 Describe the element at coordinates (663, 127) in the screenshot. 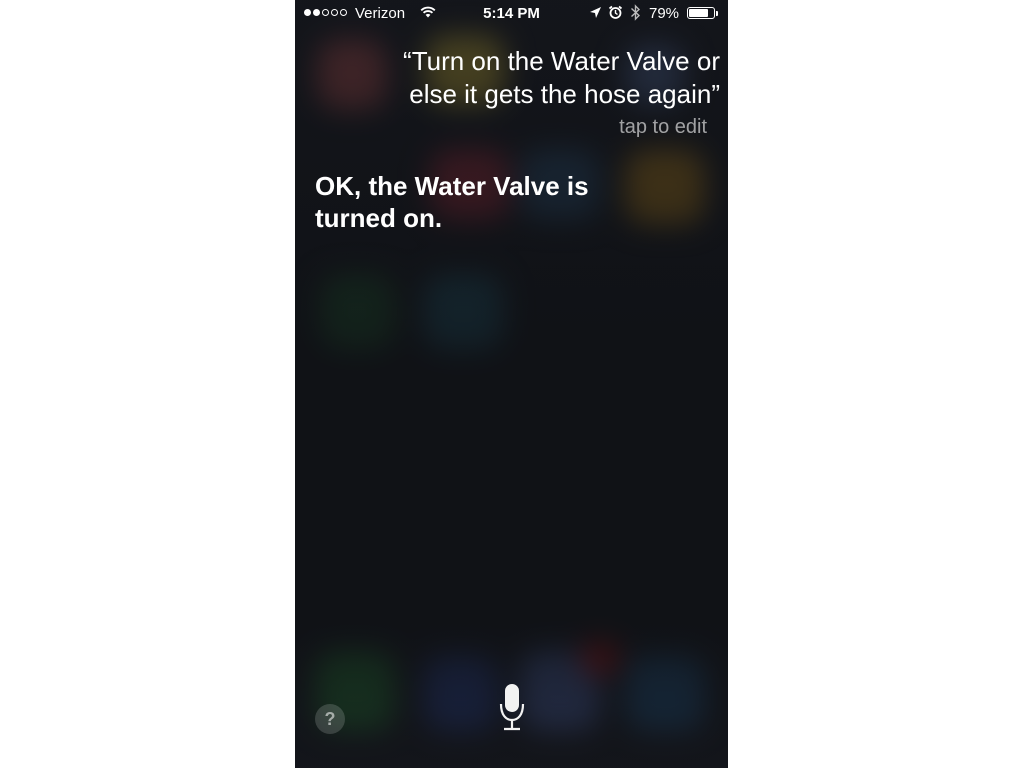

I see `tap-to-edit-hint: tap to edit` at that location.